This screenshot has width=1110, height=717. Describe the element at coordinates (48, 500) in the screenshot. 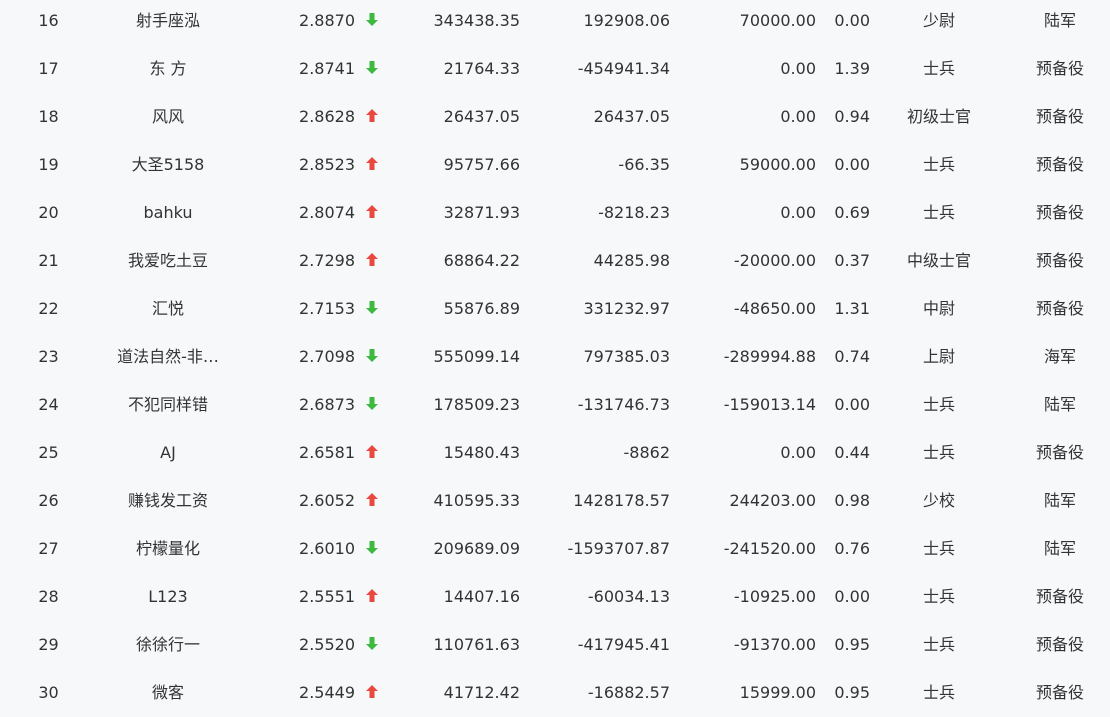

I see `rank-cell: 26` at that location.